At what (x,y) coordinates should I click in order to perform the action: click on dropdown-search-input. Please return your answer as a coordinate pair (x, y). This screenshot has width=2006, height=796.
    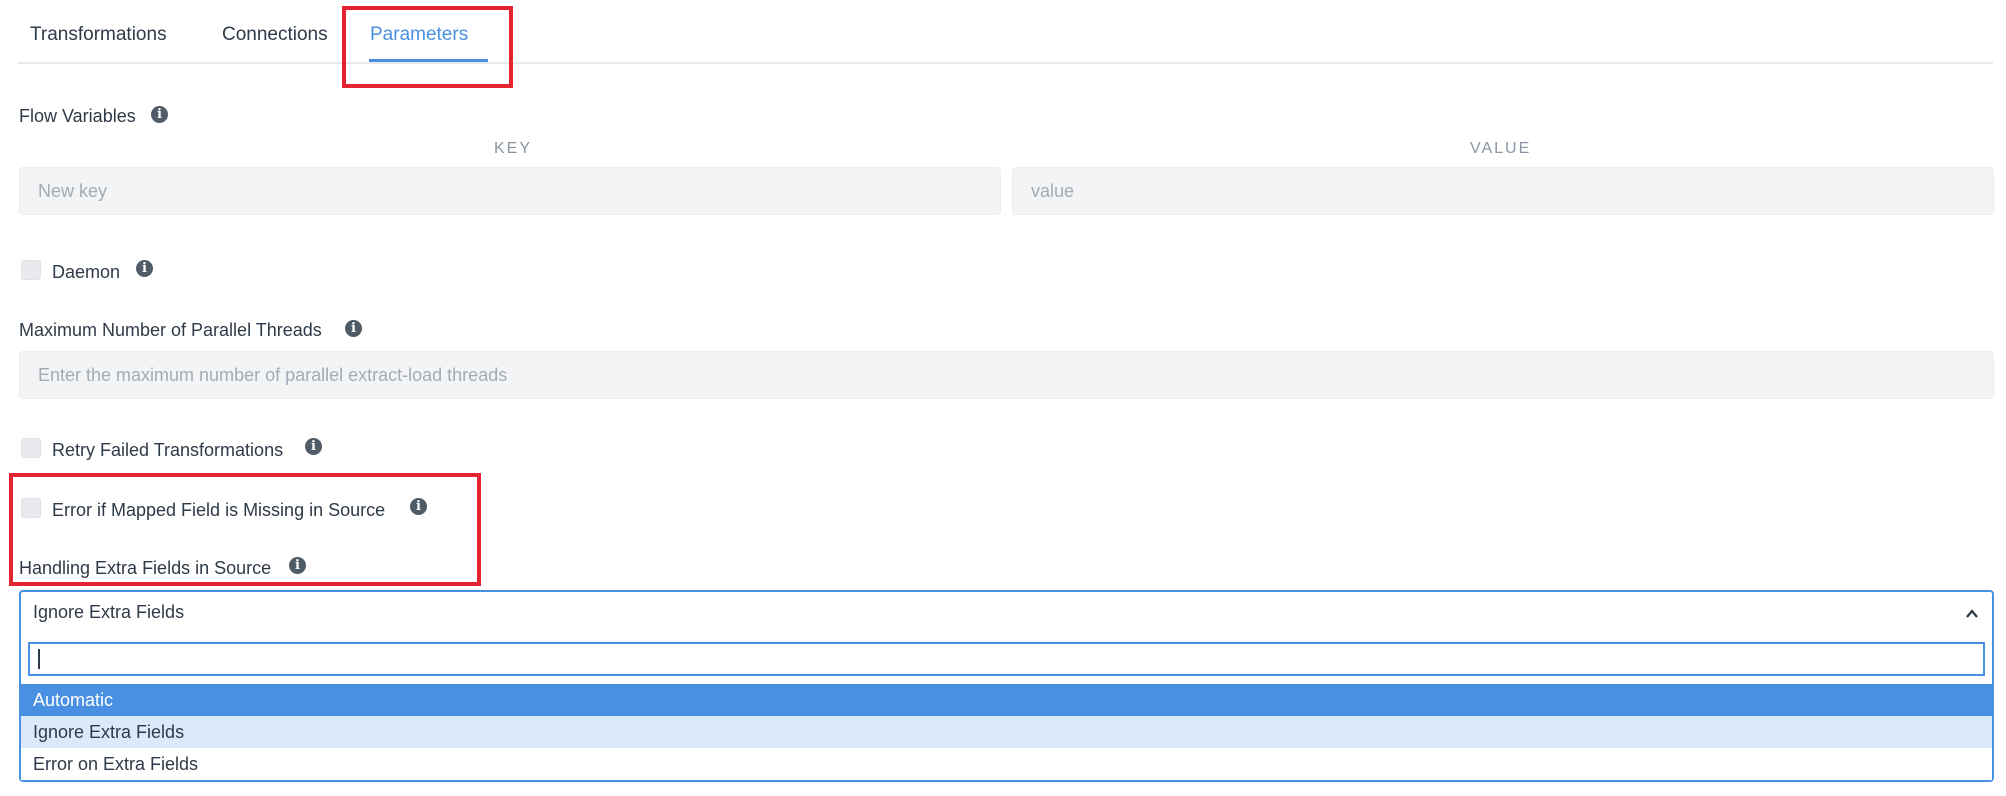
    Looking at the image, I should click on (1006, 659).